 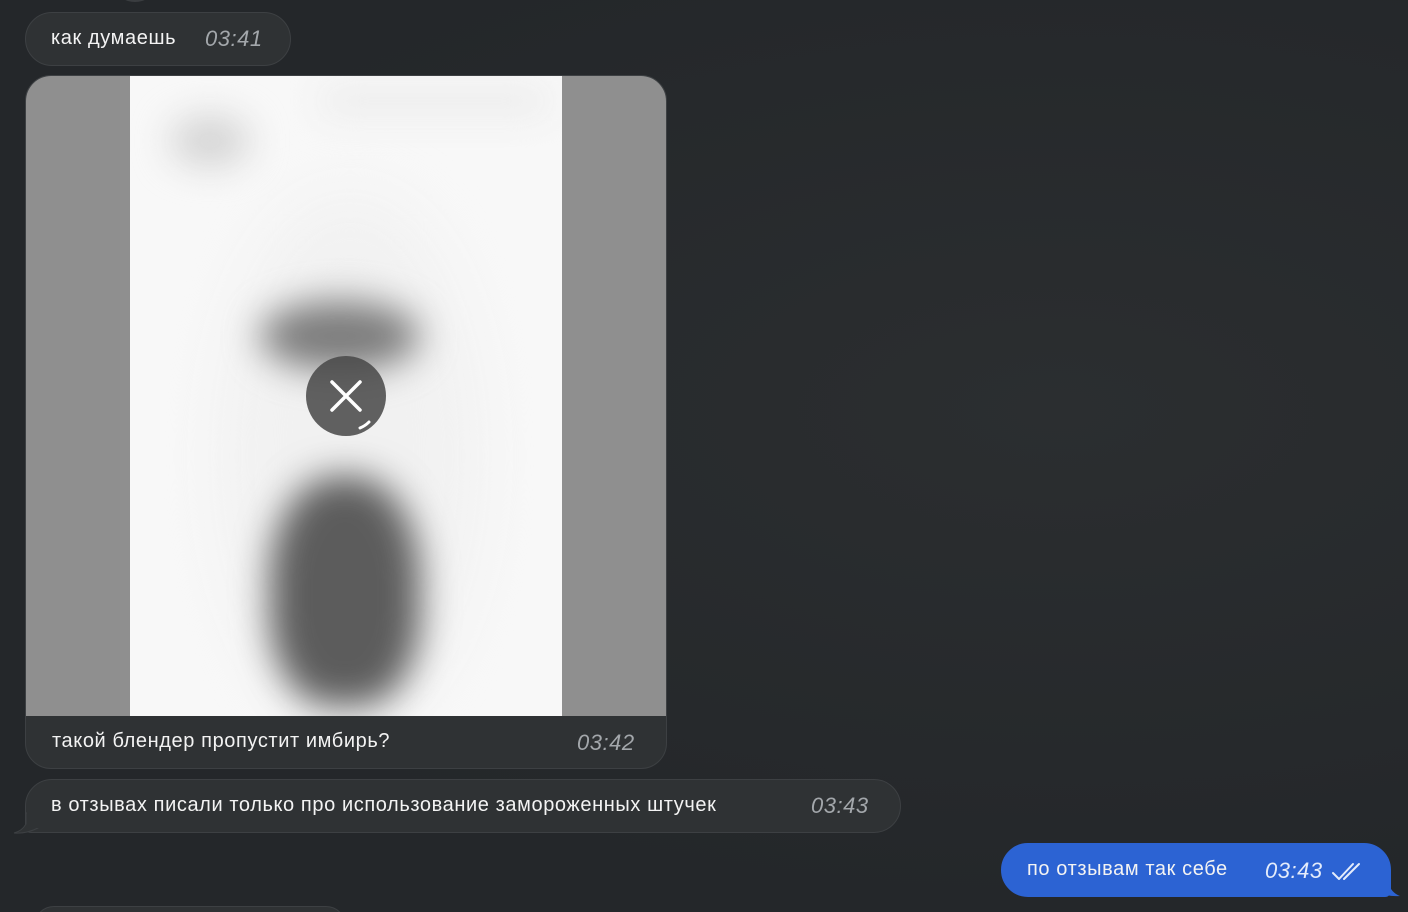 What do you see at coordinates (190, 909) in the screenshot?
I see `message-bubble-incoming` at bounding box center [190, 909].